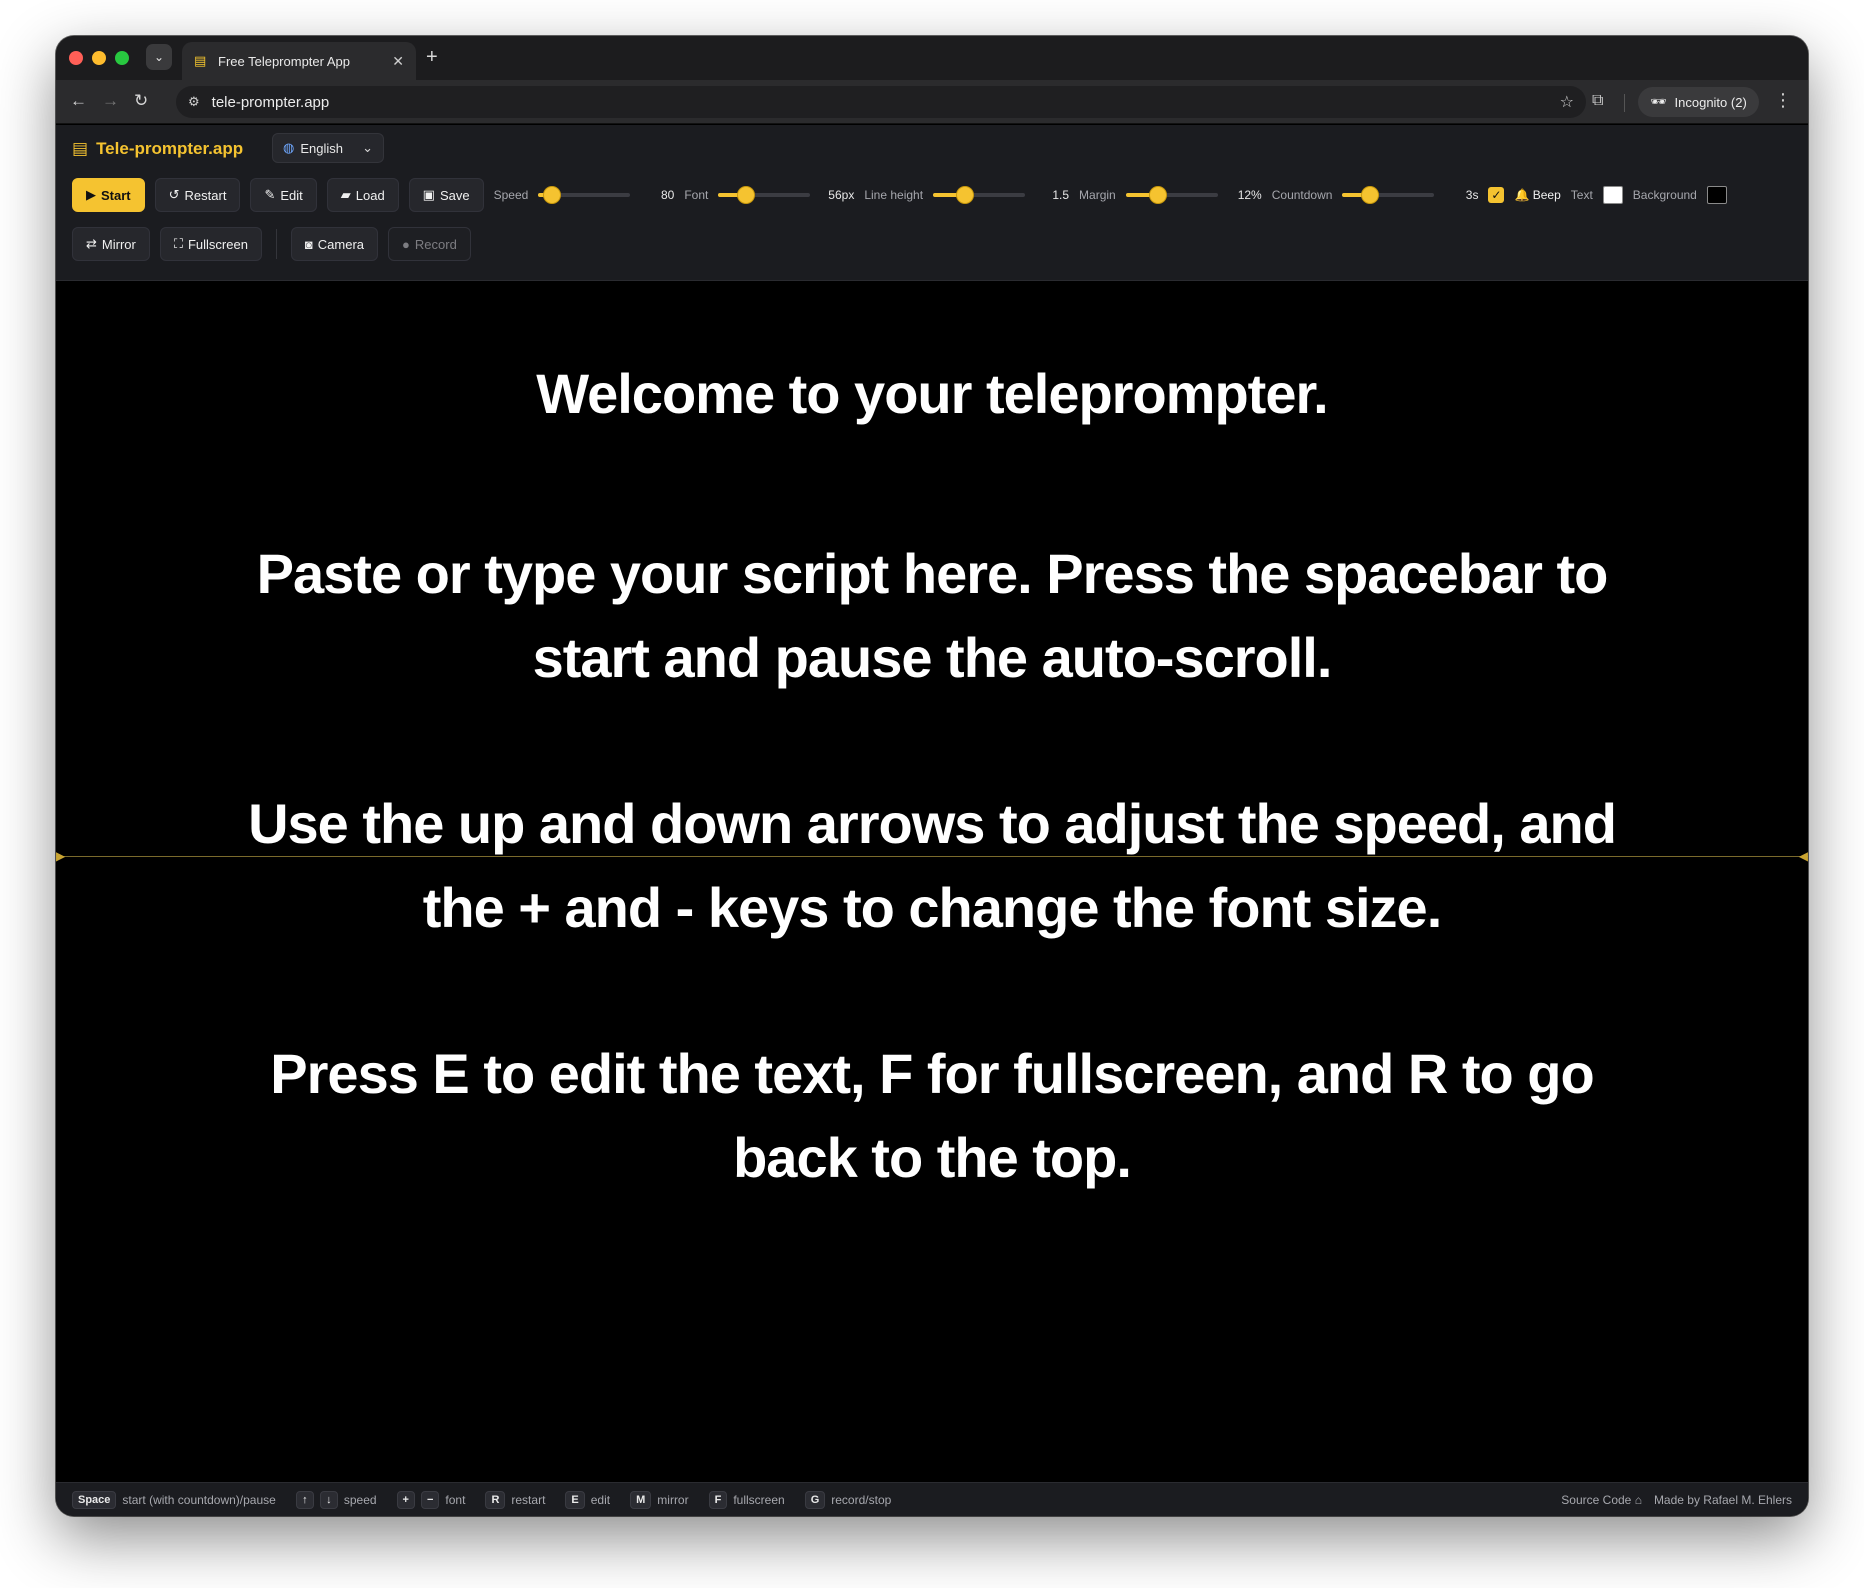  Describe the element at coordinates (1302, 195) in the screenshot. I see `countdown-label: Countdown` at that location.